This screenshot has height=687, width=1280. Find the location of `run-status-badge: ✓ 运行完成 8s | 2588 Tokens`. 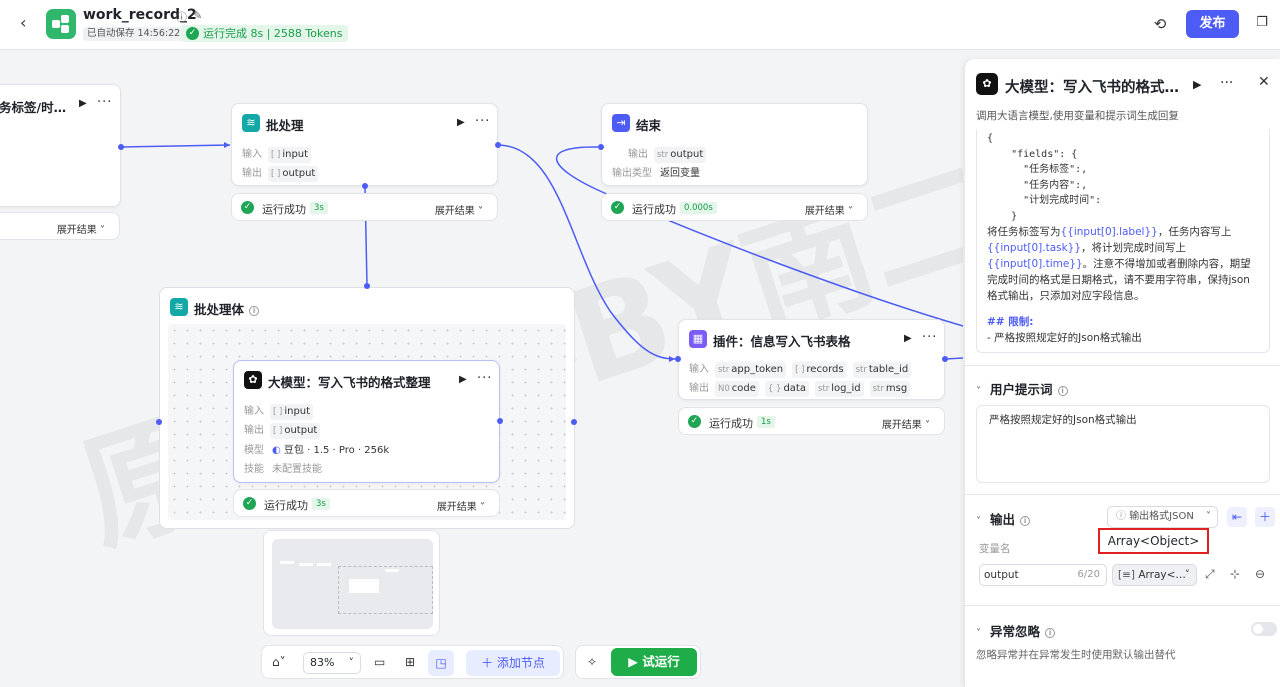

run-status-badge: ✓ 运行完成 8s | 2588 Tokens is located at coordinates (265, 33).